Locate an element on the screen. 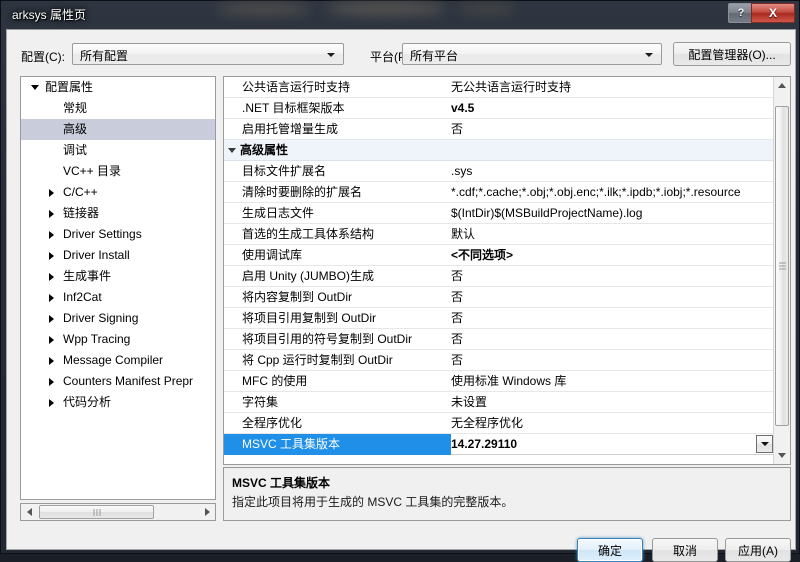  property-row: MFC 的使用 使用标准 Windows 库 is located at coordinates (499, 381).